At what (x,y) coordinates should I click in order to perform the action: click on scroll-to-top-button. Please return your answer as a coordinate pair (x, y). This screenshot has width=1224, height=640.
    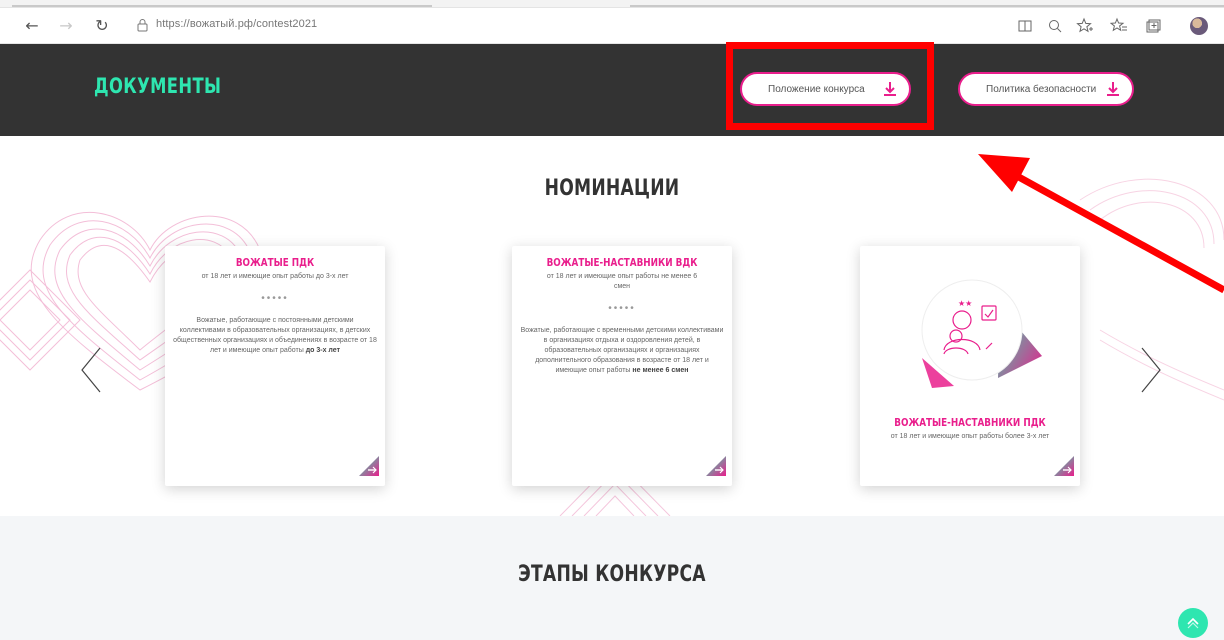
    Looking at the image, I should click on (1193, 623).